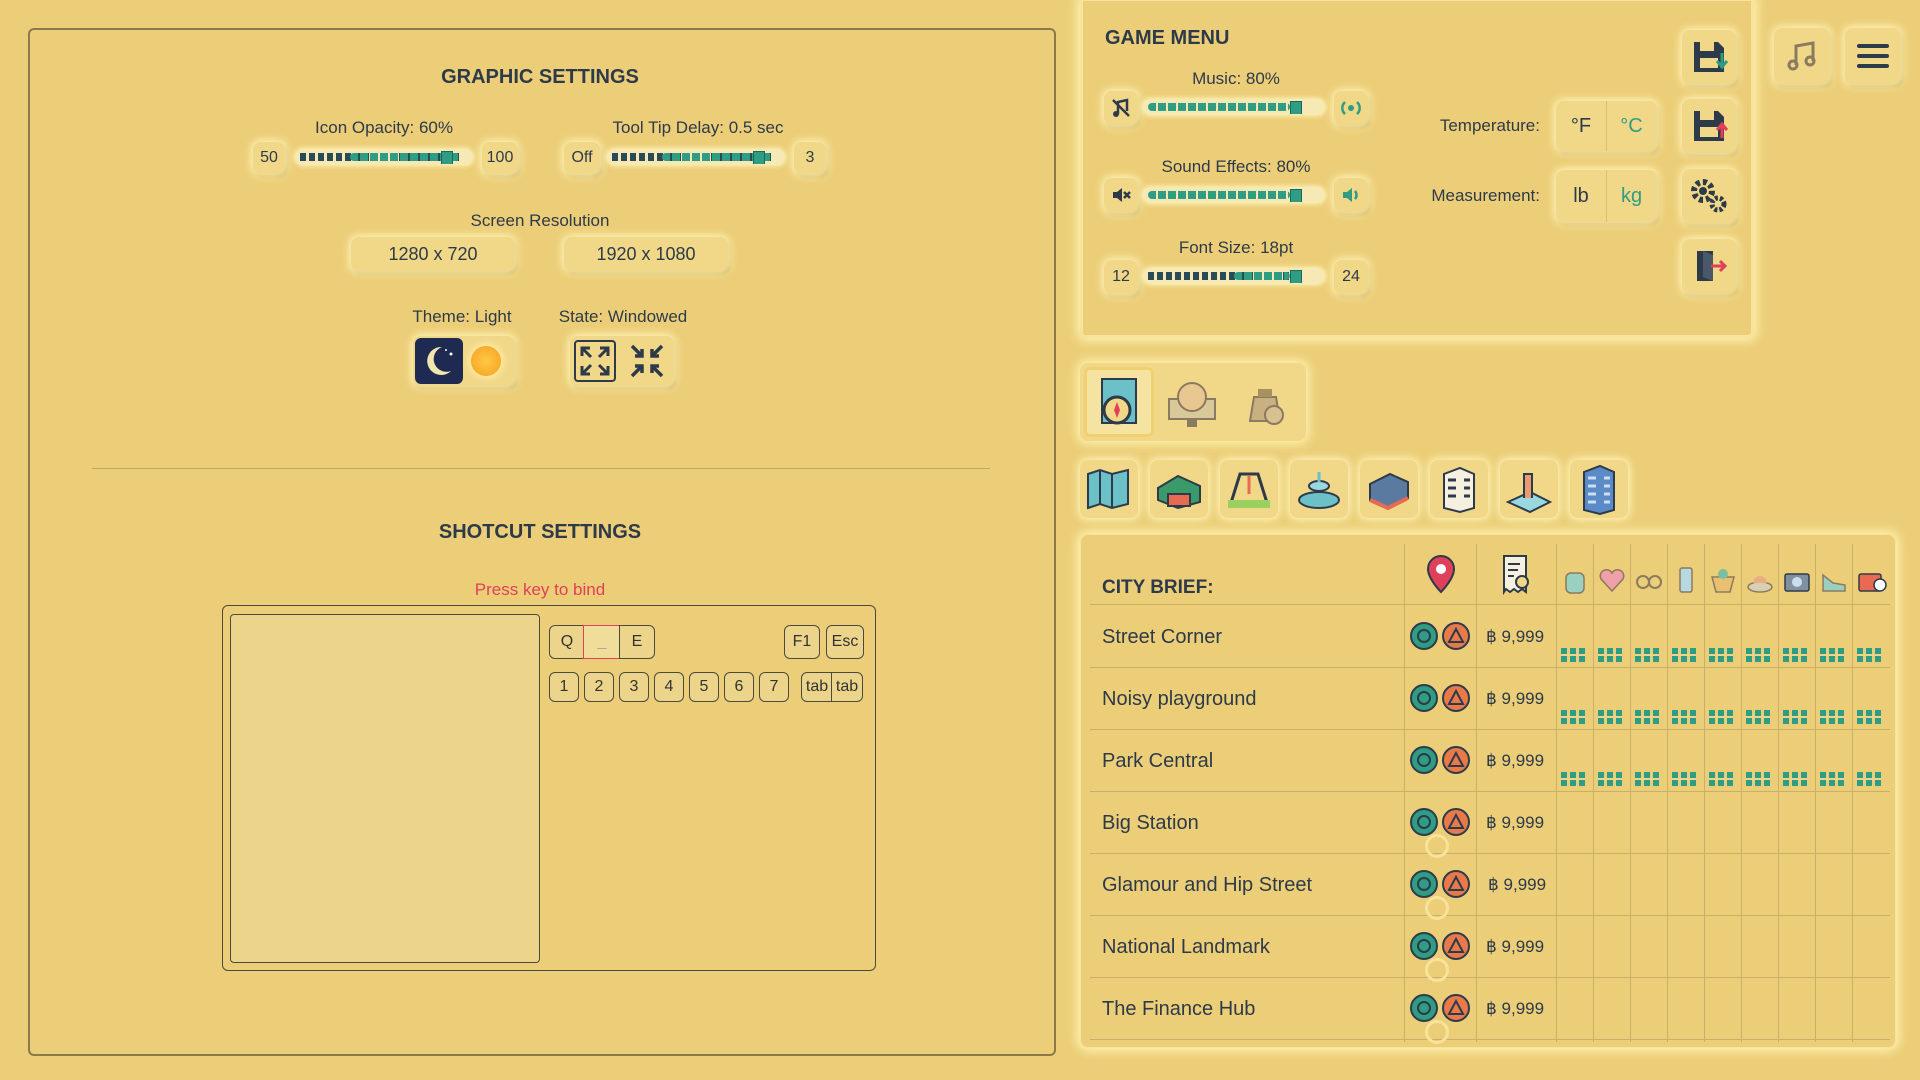 The height and width of the screenshot is (1080, 1920). What do you see at coordinates (1389, 489) in the screenshot?
I see `category-train-button` at bounding box center [1389, 489].